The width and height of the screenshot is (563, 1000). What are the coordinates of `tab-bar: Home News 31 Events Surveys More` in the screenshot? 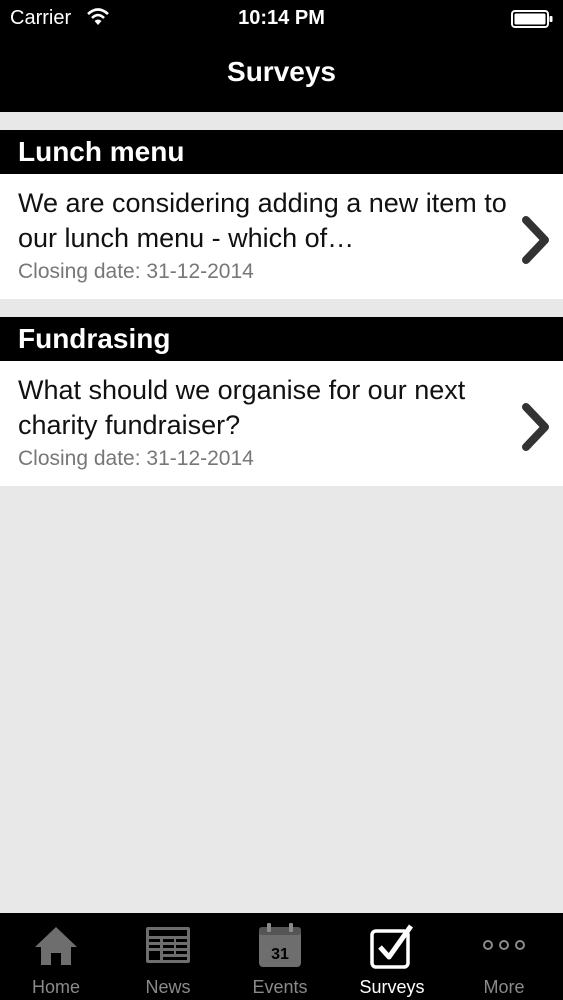 It's located at (281, 956).